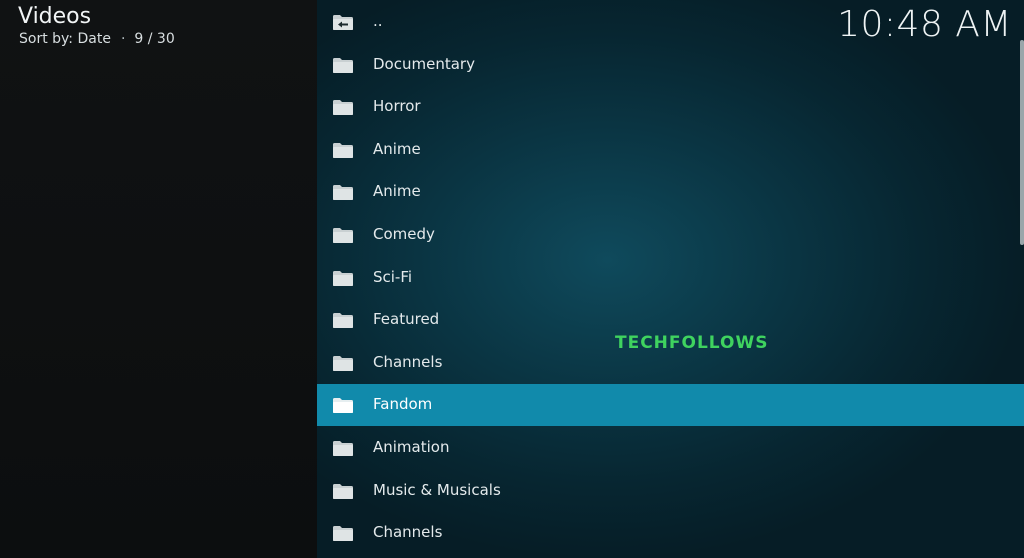 The image size is (1024, 558). I want to click on scrollbar, so click(1022, 142).